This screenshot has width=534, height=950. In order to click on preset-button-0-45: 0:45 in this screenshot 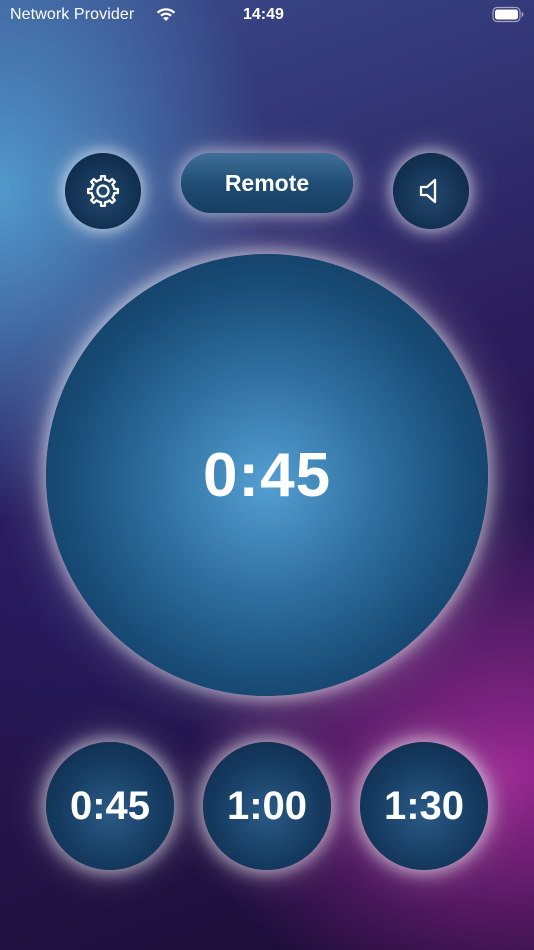, I will do `click(110, 806)`.